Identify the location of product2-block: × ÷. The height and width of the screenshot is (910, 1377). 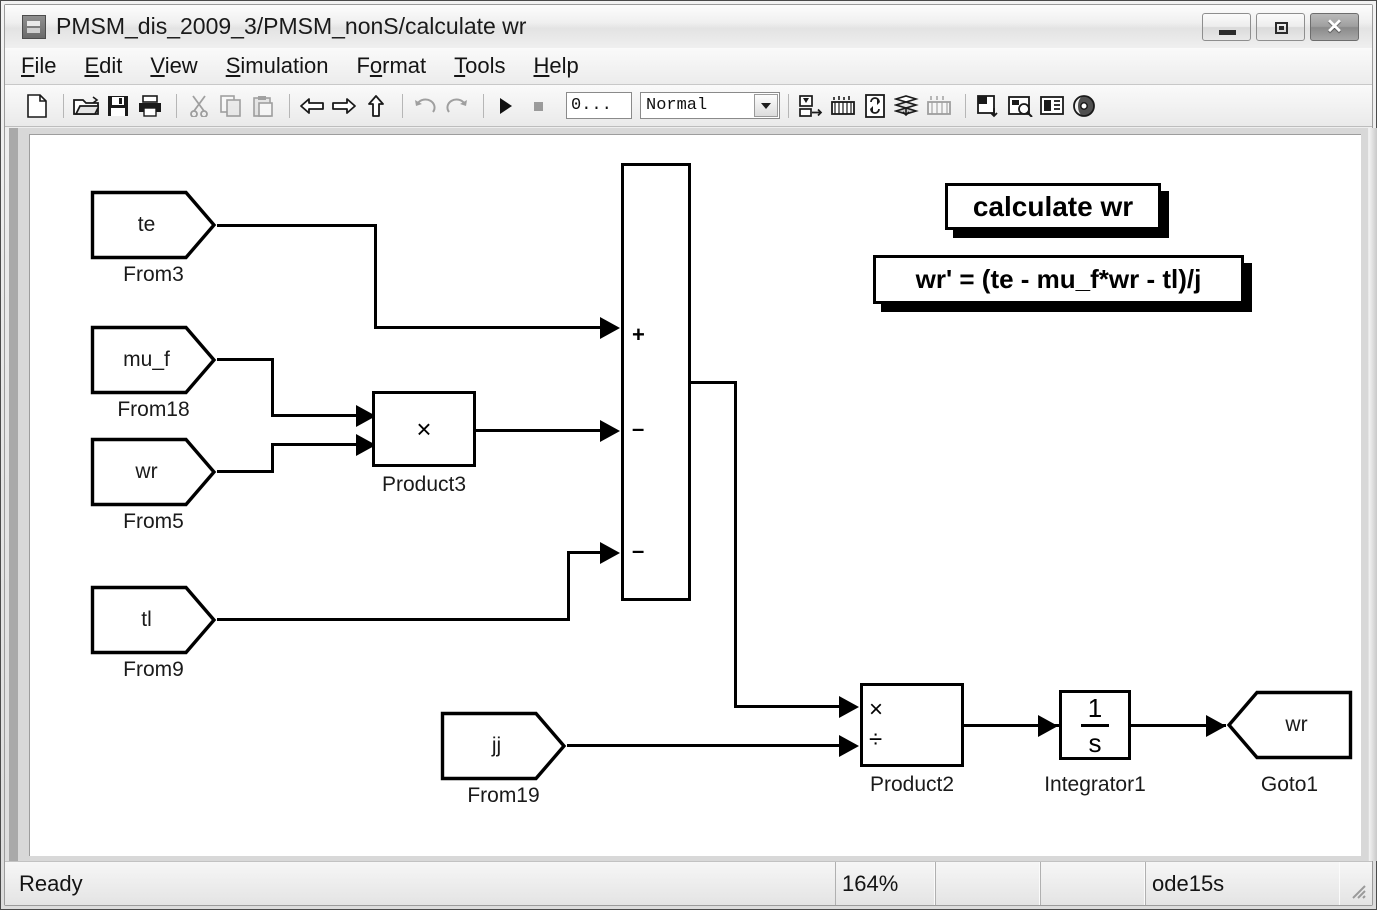
(912, 725).